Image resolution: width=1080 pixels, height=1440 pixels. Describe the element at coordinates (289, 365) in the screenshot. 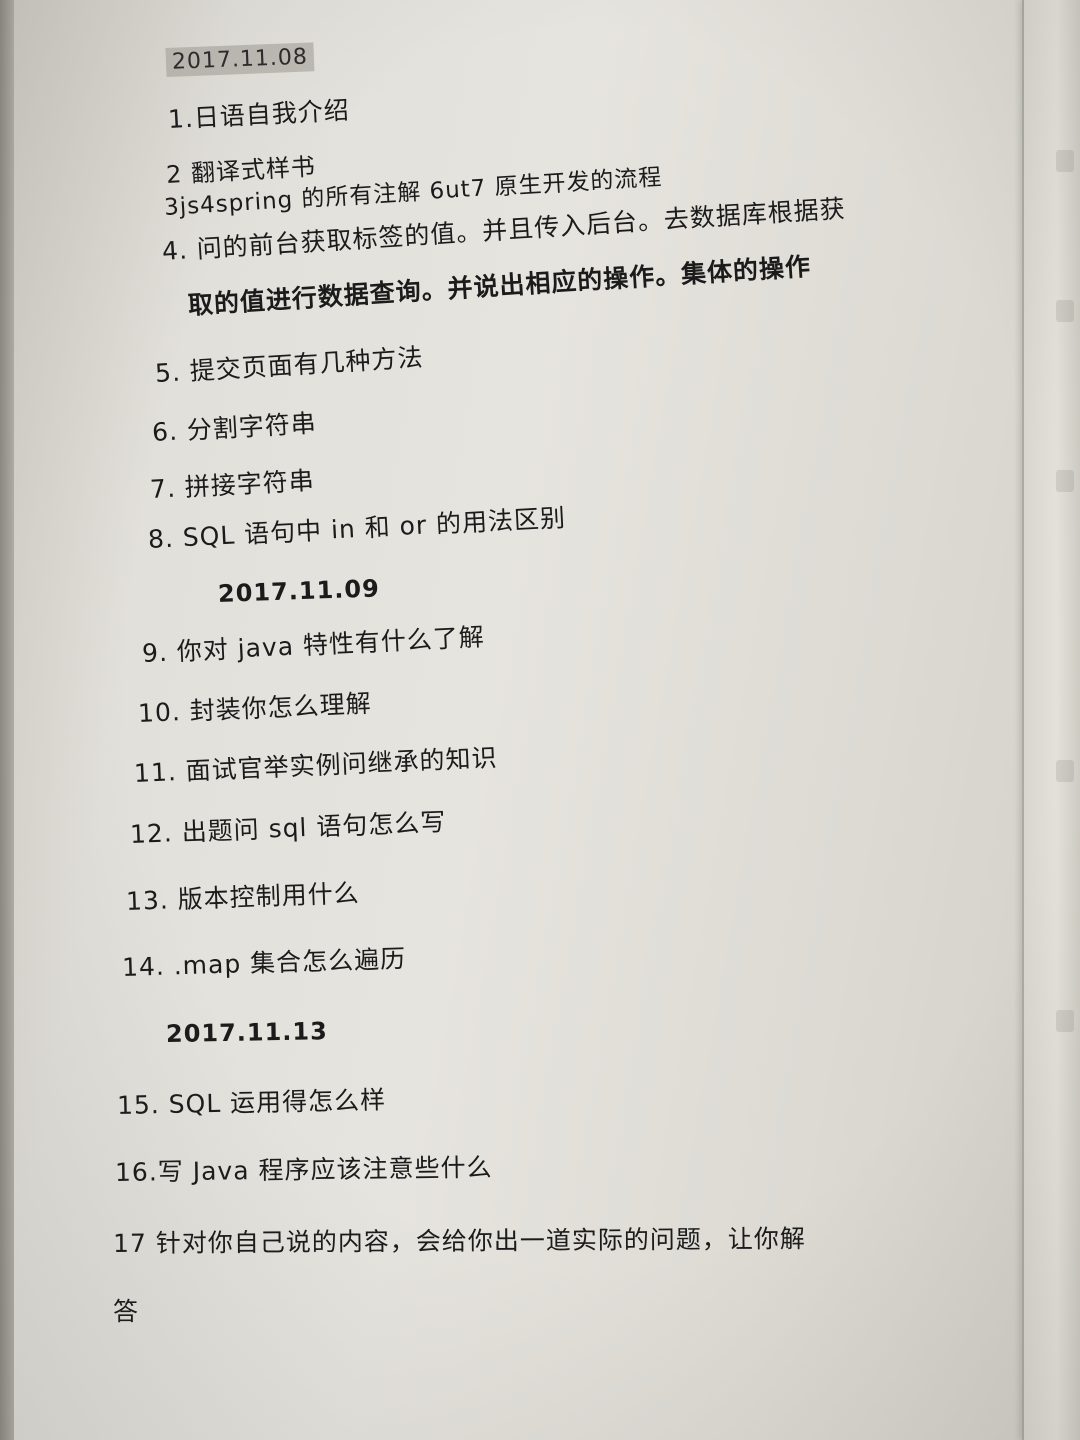

I see `question-line: 5. 提交页面有几种方法` at that location.